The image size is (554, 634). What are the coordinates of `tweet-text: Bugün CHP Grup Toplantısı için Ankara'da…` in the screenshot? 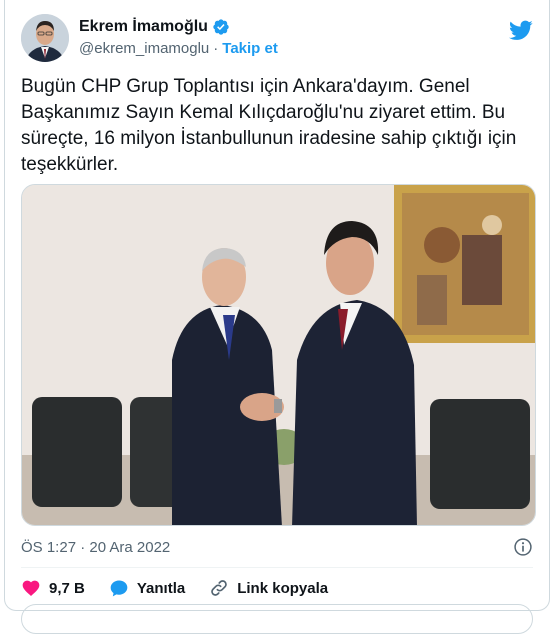 It's located at (271, 125).